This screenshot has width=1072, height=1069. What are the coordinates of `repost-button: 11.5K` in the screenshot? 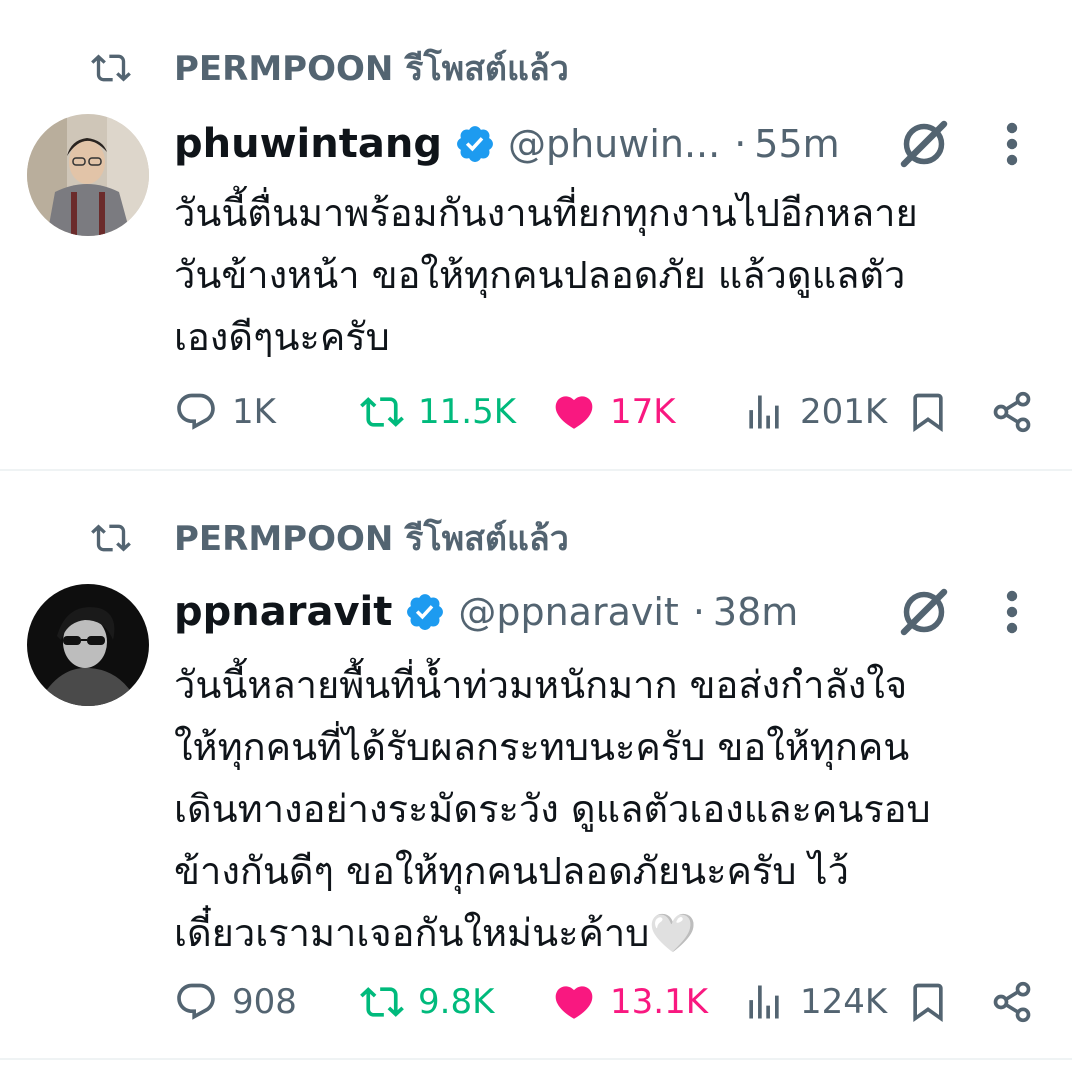 It's located at (438, 412).